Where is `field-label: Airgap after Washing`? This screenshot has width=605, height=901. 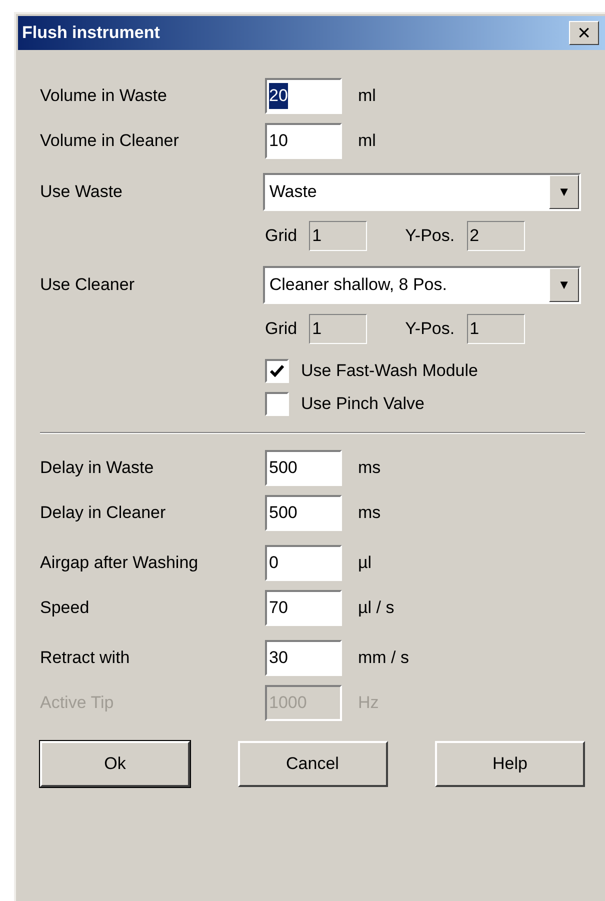 field-label: Airgap after Washing is located at coordinates (120, 563).